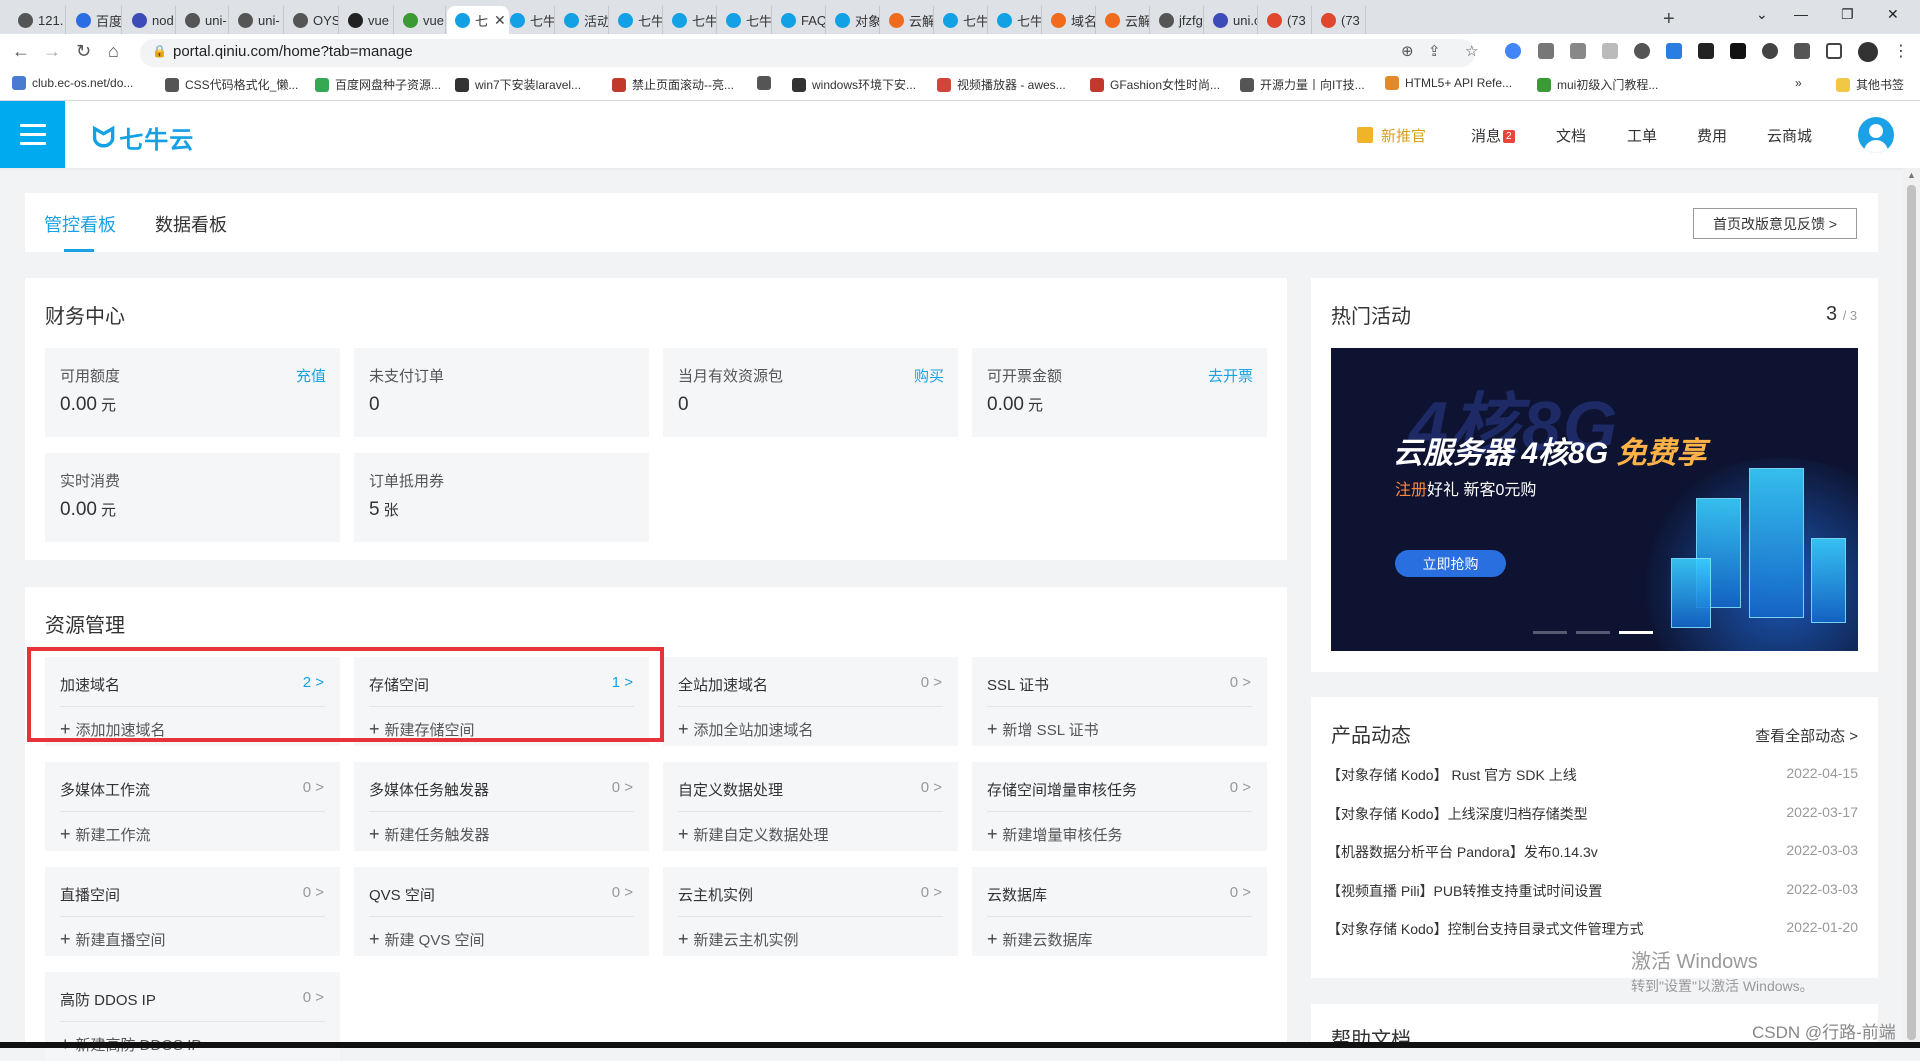 This screenshot has width=1920, height=1061. Describe the element at coordinates (21, 51) in the screenshot. I see `back-icon: ←` at that location.